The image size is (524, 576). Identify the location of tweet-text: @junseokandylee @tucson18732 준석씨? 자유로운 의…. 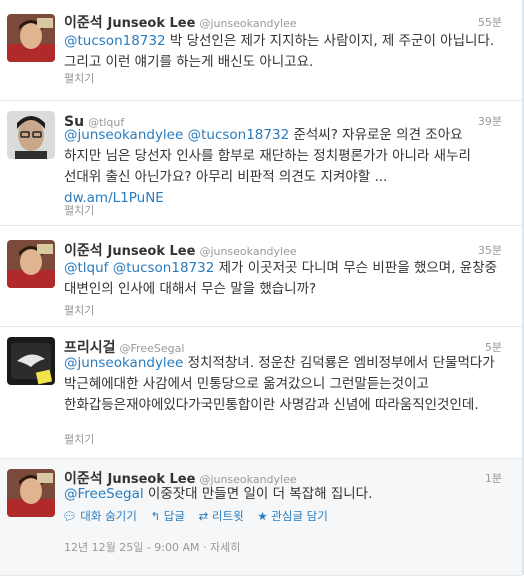
(267, 166).